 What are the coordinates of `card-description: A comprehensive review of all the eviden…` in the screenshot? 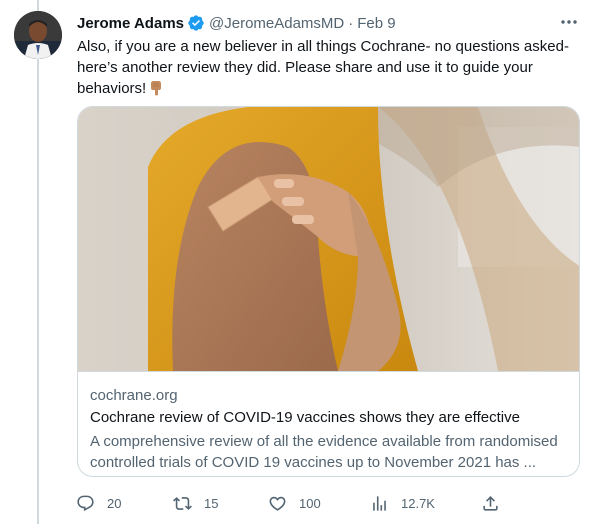 It's located at (330, 452).